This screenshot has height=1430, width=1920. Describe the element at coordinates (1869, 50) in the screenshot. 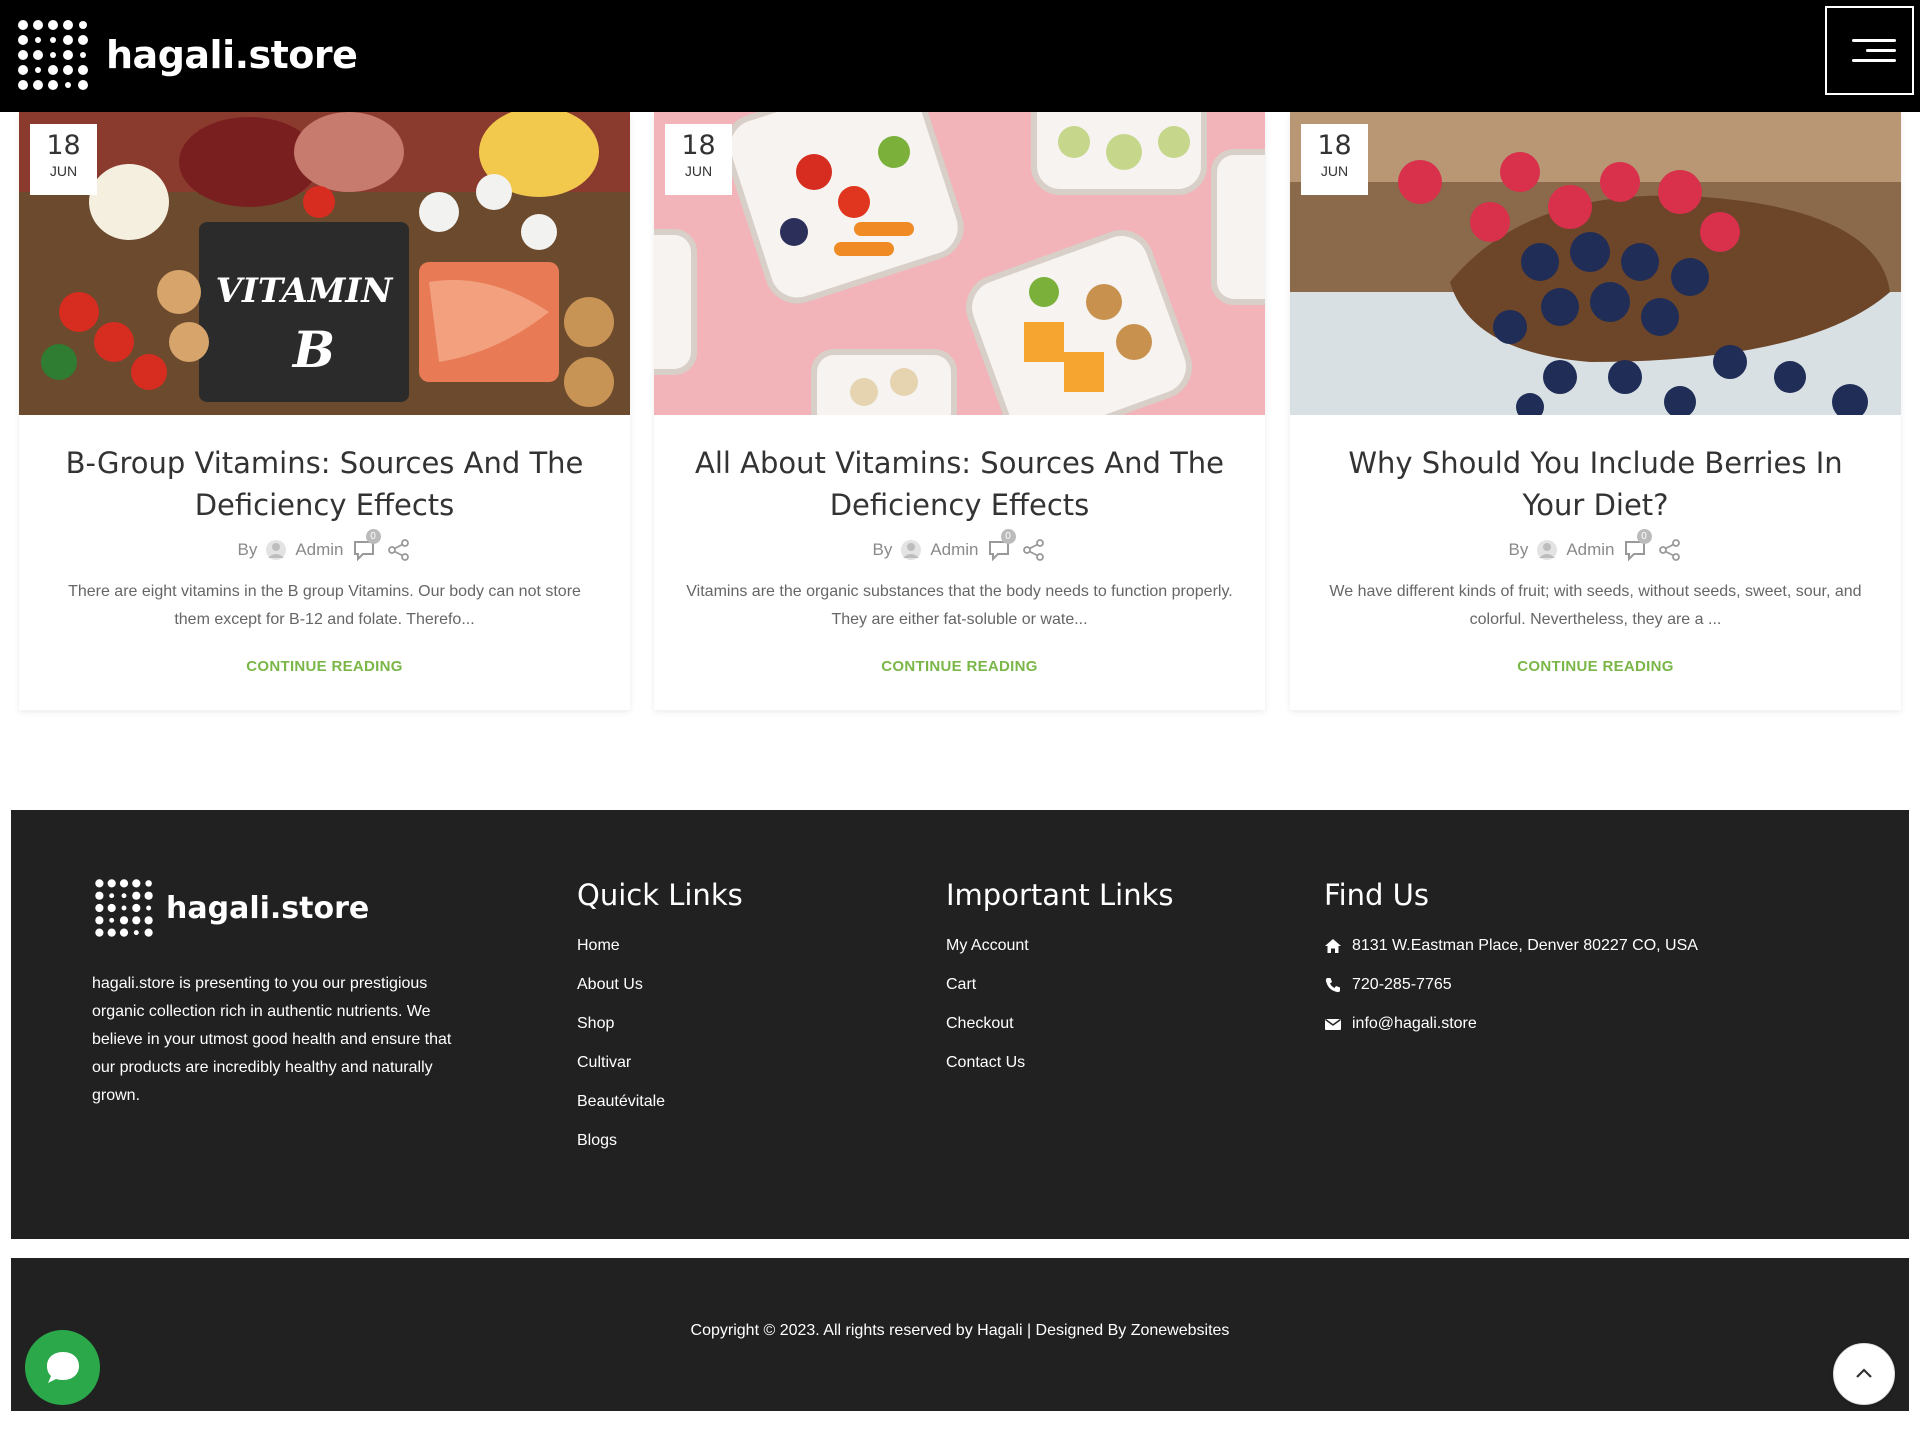

I see `menu-button` at that location.